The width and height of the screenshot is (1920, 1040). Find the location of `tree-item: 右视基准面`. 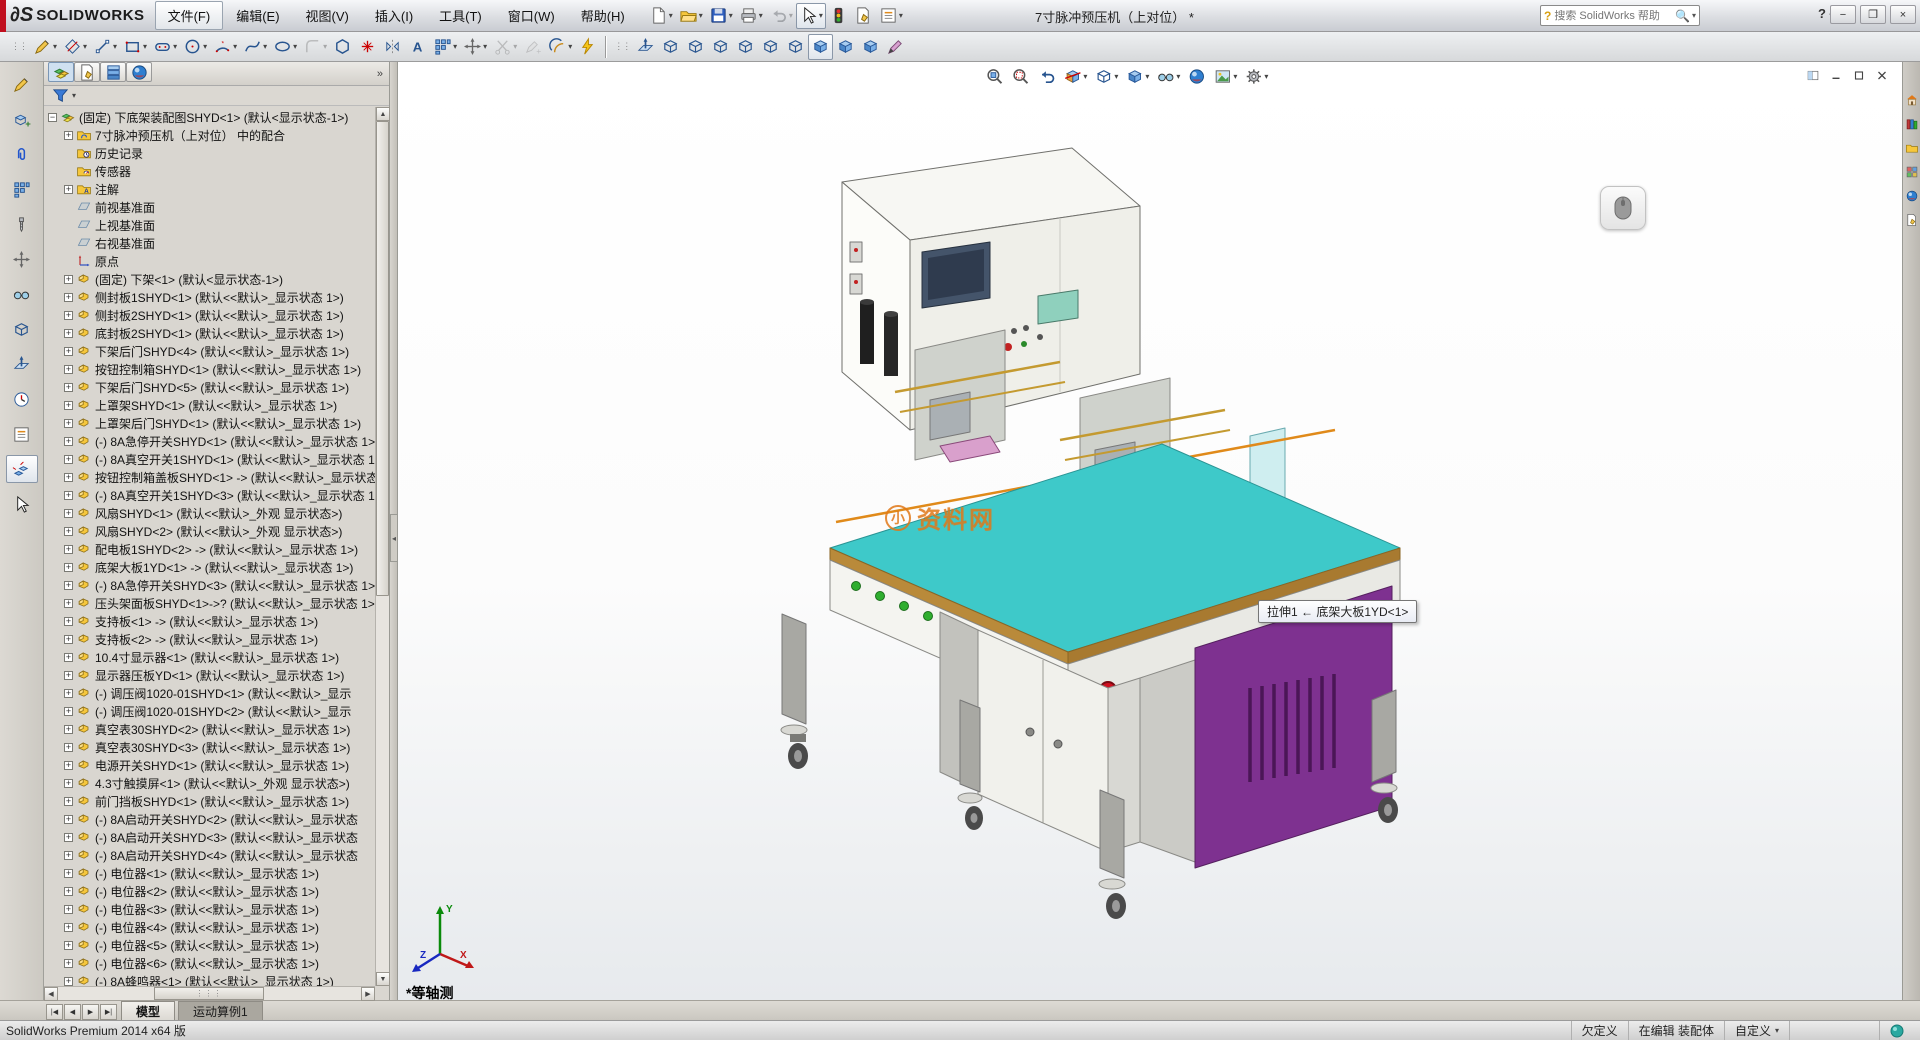

tree-item: 右视基准面 is located at coordinates (216, 243).